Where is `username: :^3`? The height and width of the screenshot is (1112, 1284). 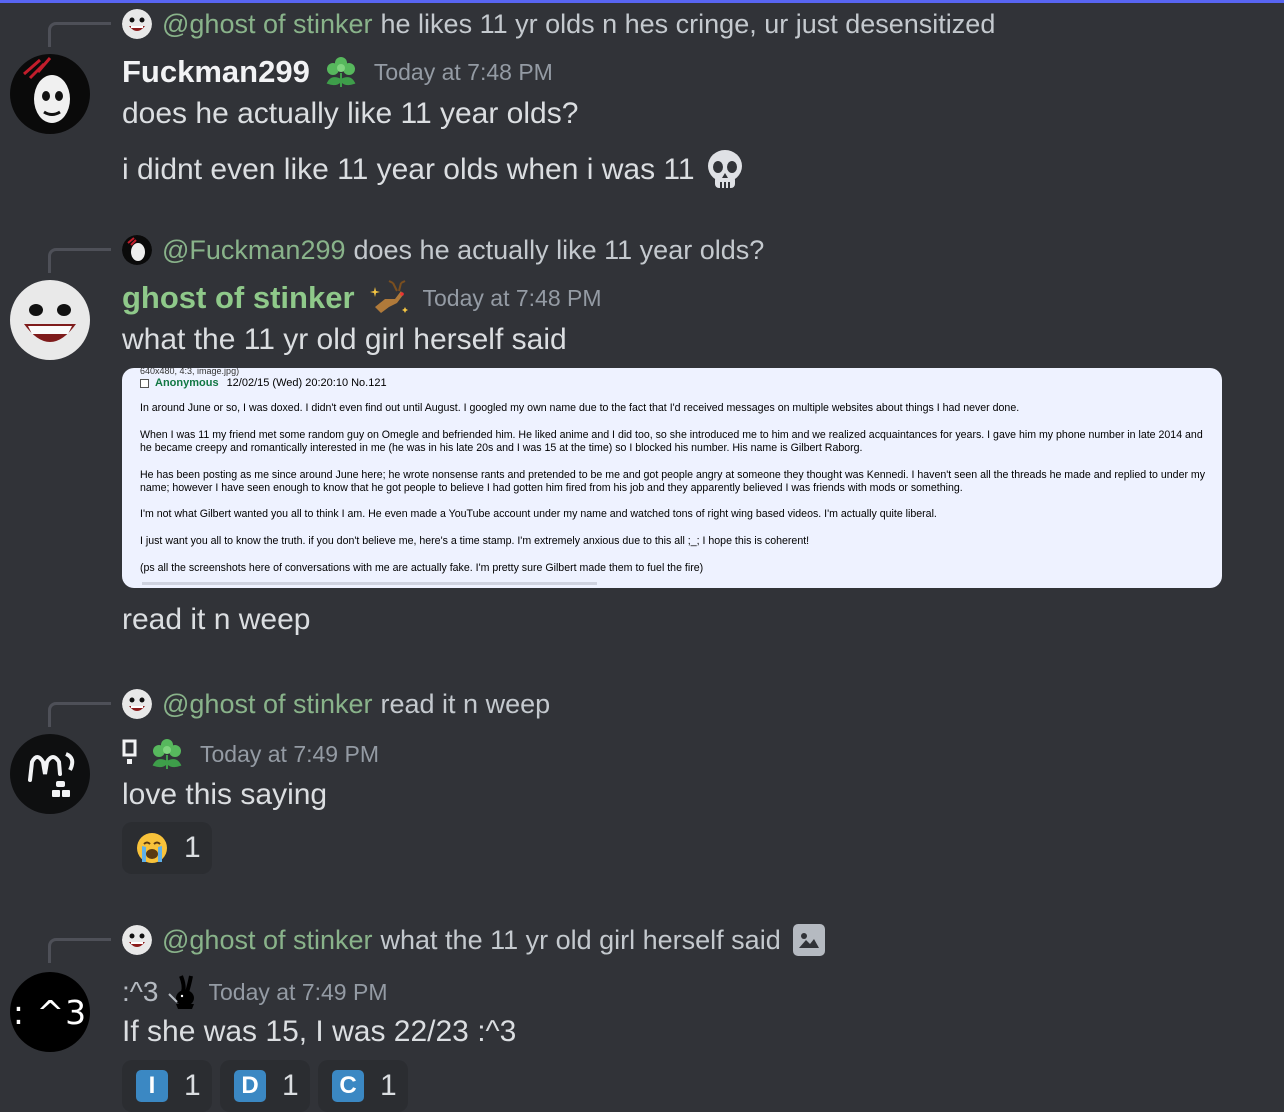 username: :^3 is located at coordinates (140, 992).